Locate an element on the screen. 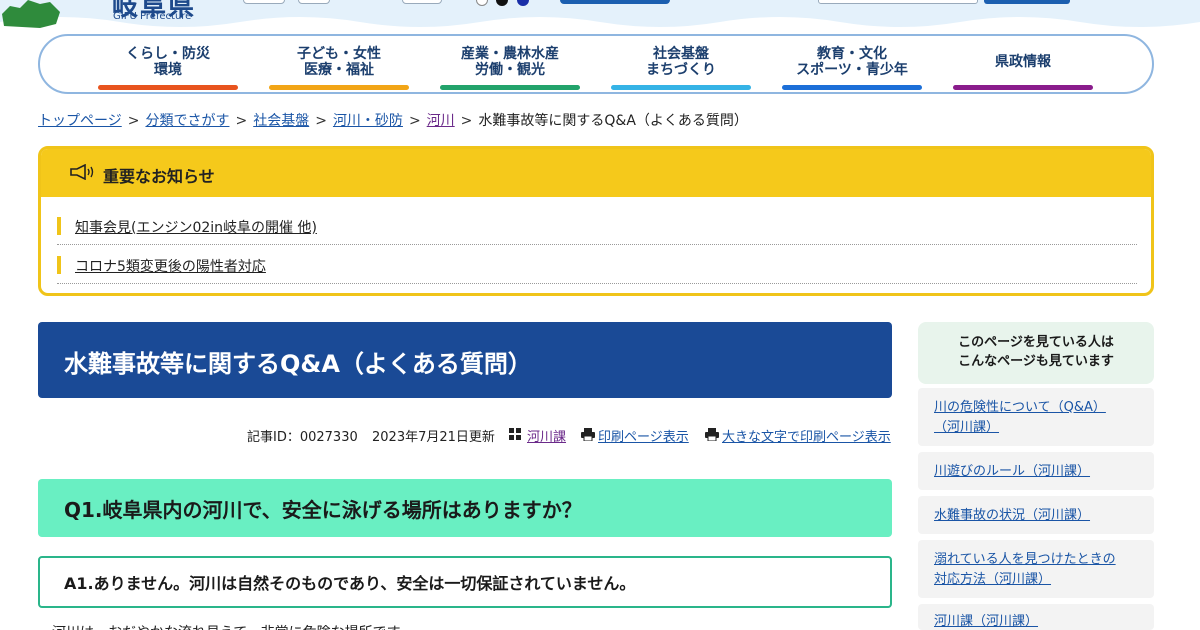 The width and height of the screenshot is (1200, 630). sidebar-item: 河川課（河川課） is located at coordinates (1036, 617).